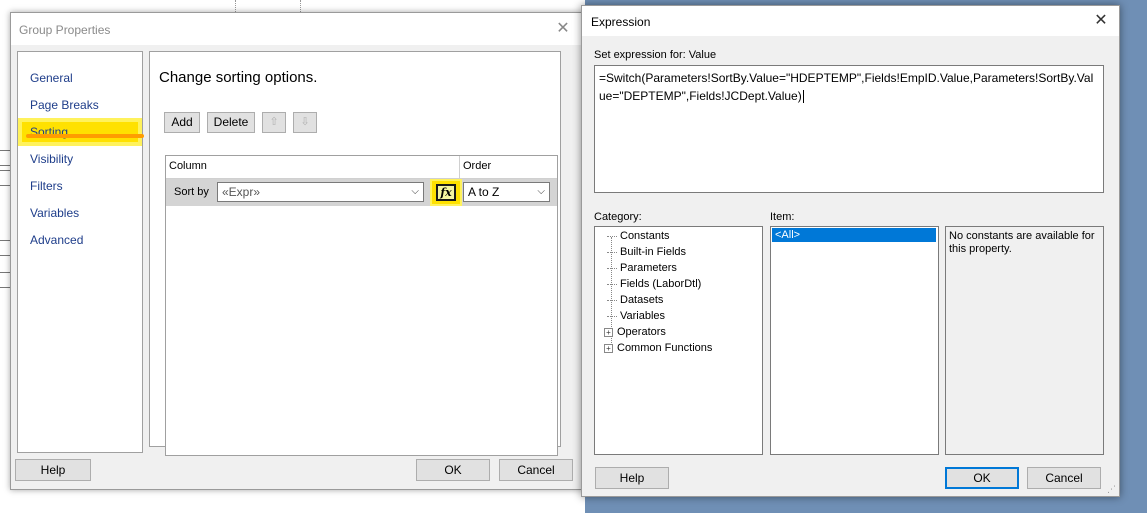  What do you see at coordinates (665, 348) in the screenshot?
I see `tree-item-label: Common Functions` at bounding box center [665, 348].